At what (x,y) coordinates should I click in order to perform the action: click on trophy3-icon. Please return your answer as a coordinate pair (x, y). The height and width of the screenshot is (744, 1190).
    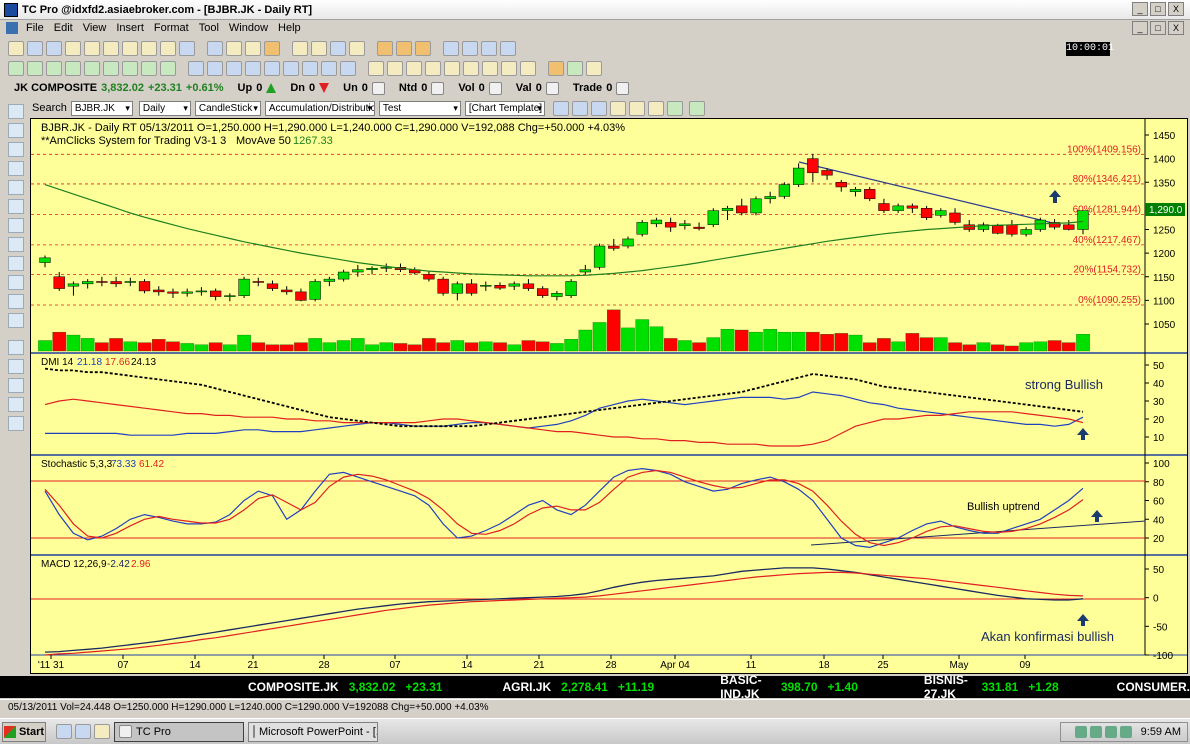
    Looking at the image, I should click on (423, 48).